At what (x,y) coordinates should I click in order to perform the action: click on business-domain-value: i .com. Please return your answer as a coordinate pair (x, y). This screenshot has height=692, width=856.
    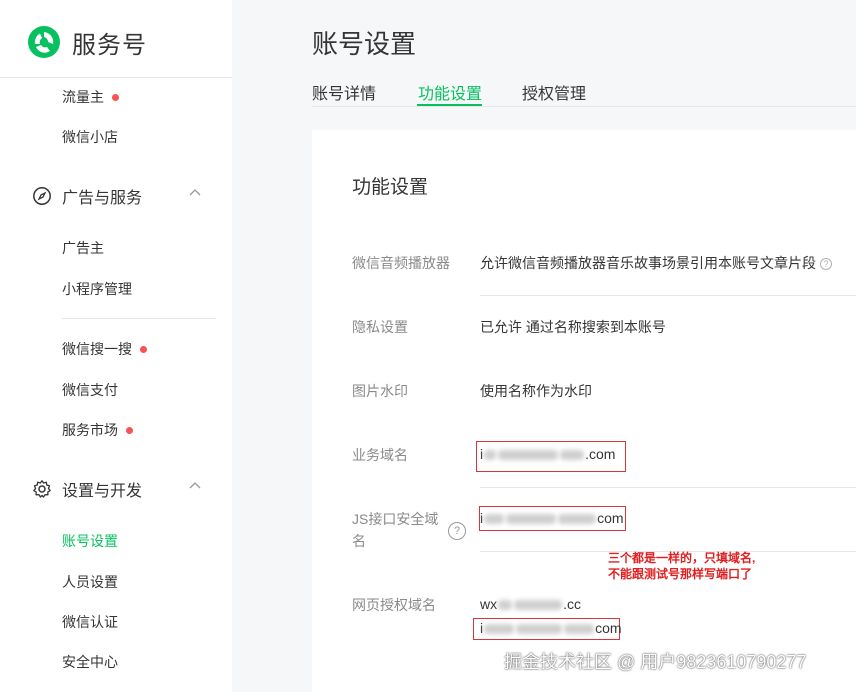
    Looking at the image, I should click on (547, 454).